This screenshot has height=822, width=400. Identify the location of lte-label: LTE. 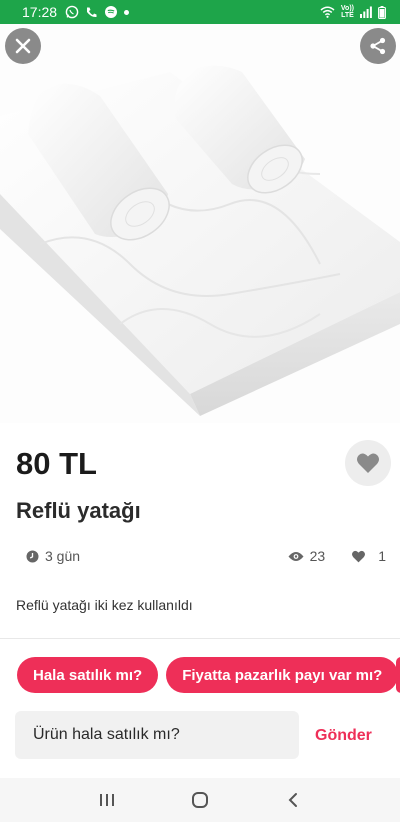
(347, 15).